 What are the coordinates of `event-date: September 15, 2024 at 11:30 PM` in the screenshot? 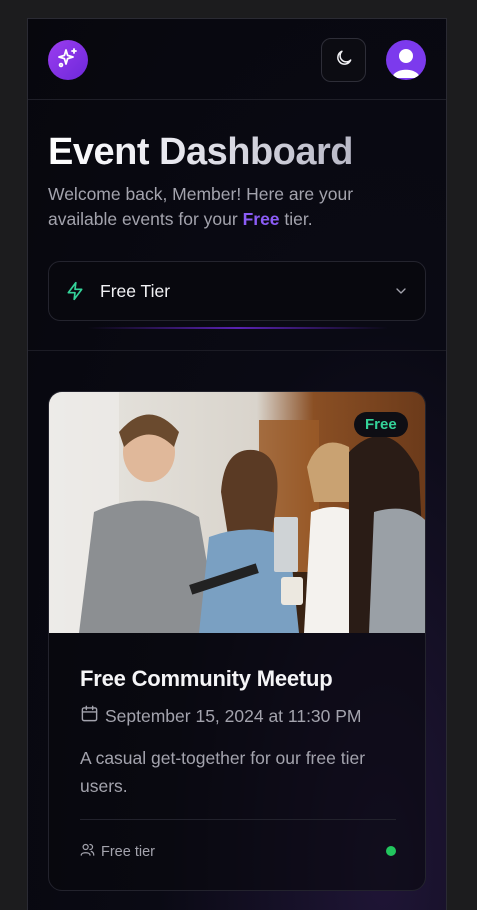 It's located at (233, 715).